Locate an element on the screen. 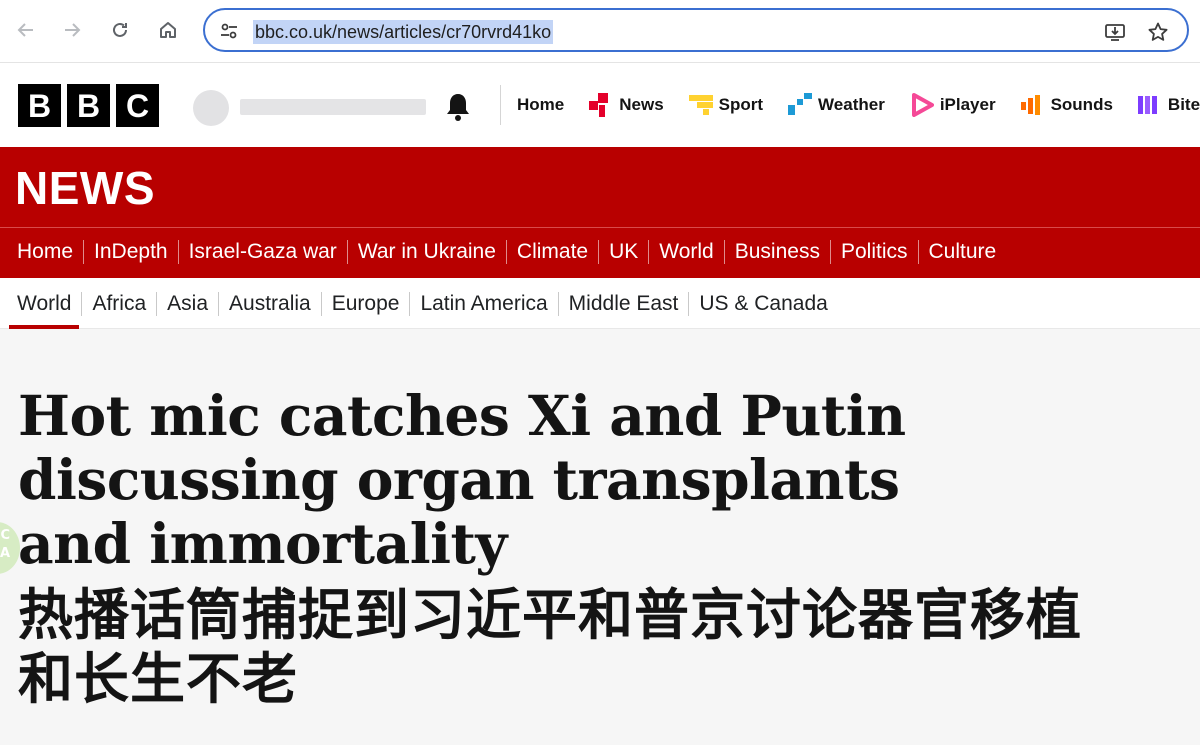  masthead-divider is located at coordinates (500, 105).